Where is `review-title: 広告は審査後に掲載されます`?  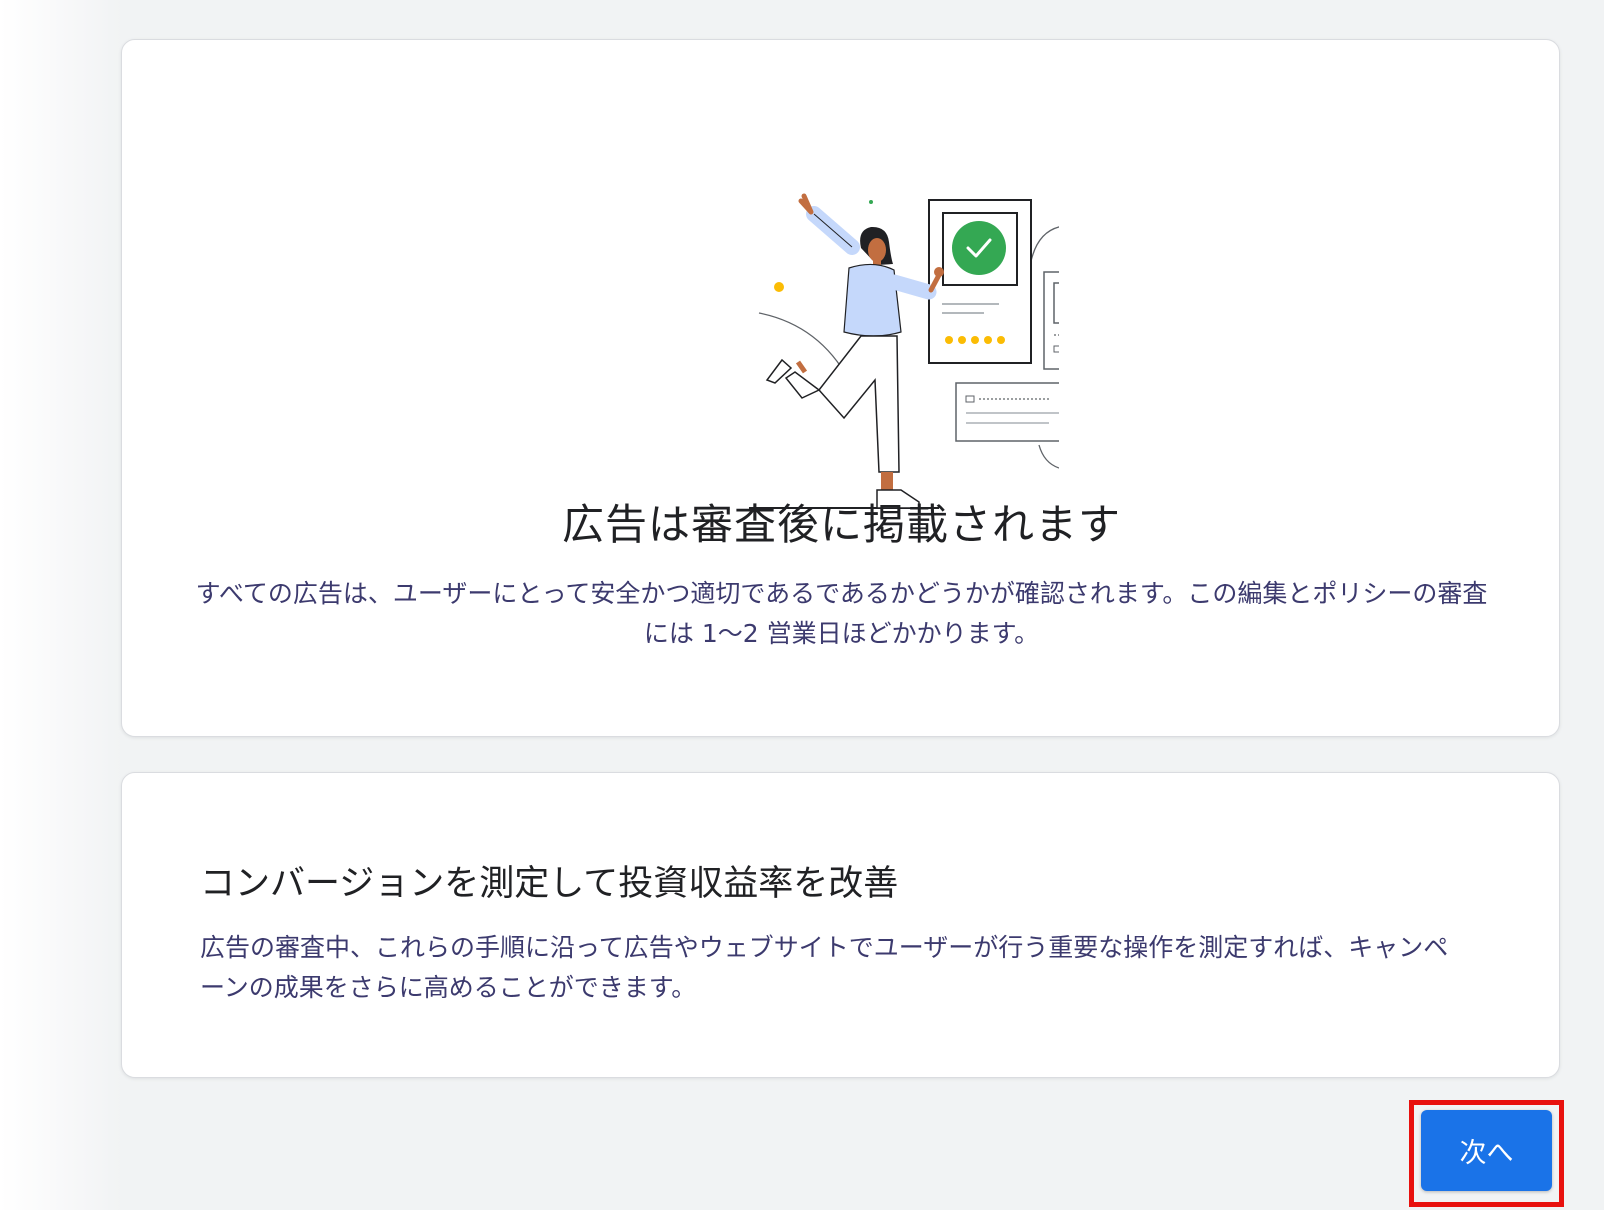 review-title: 広告は審査後に掲載されます is located at coordinates (841, 524).